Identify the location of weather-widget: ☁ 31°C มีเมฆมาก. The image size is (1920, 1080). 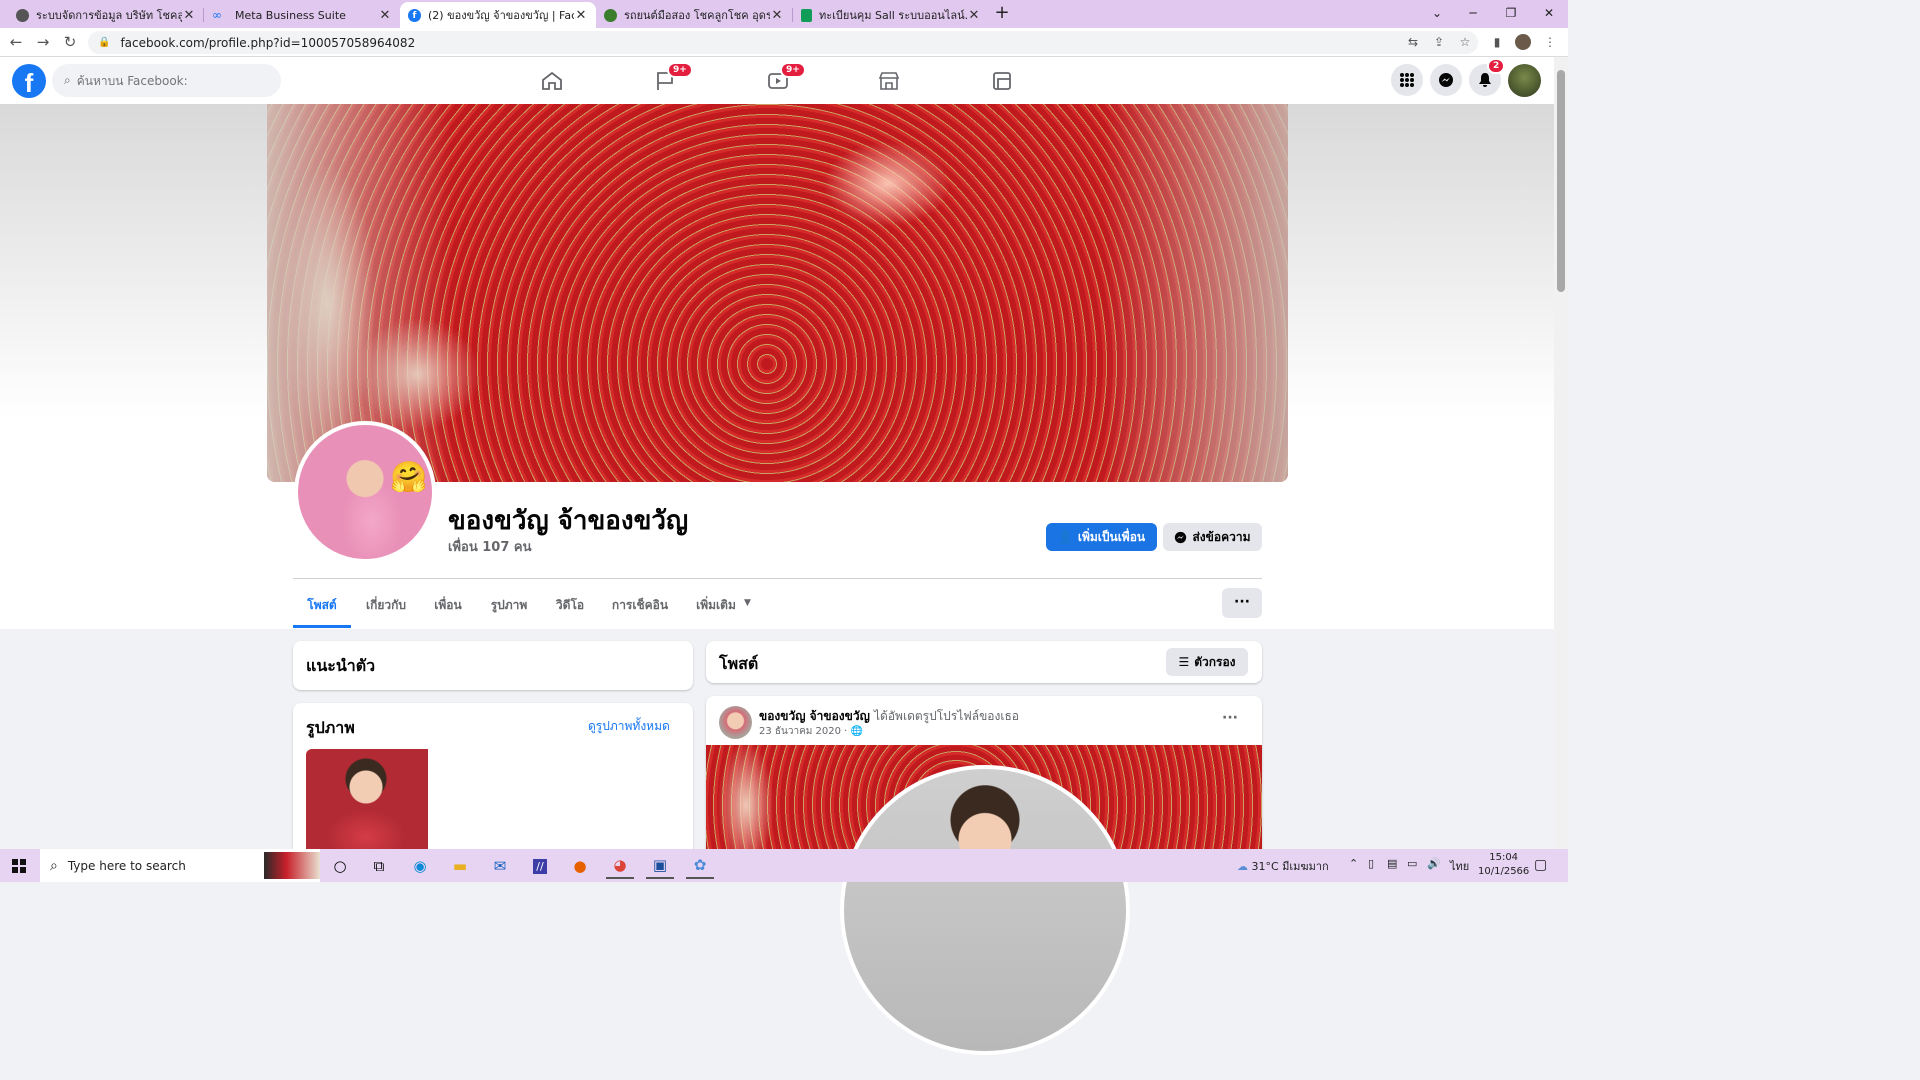
(1283, 866).